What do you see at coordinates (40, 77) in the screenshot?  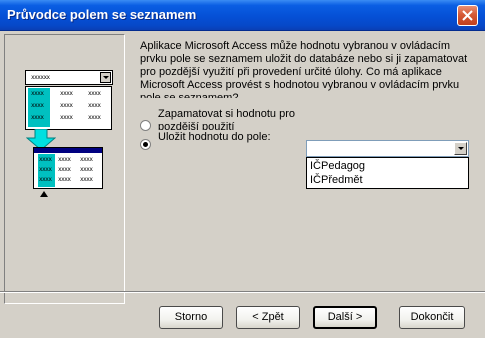 I see `illustration-combo-text: xxxxxx` at bounding box center [40, 77].